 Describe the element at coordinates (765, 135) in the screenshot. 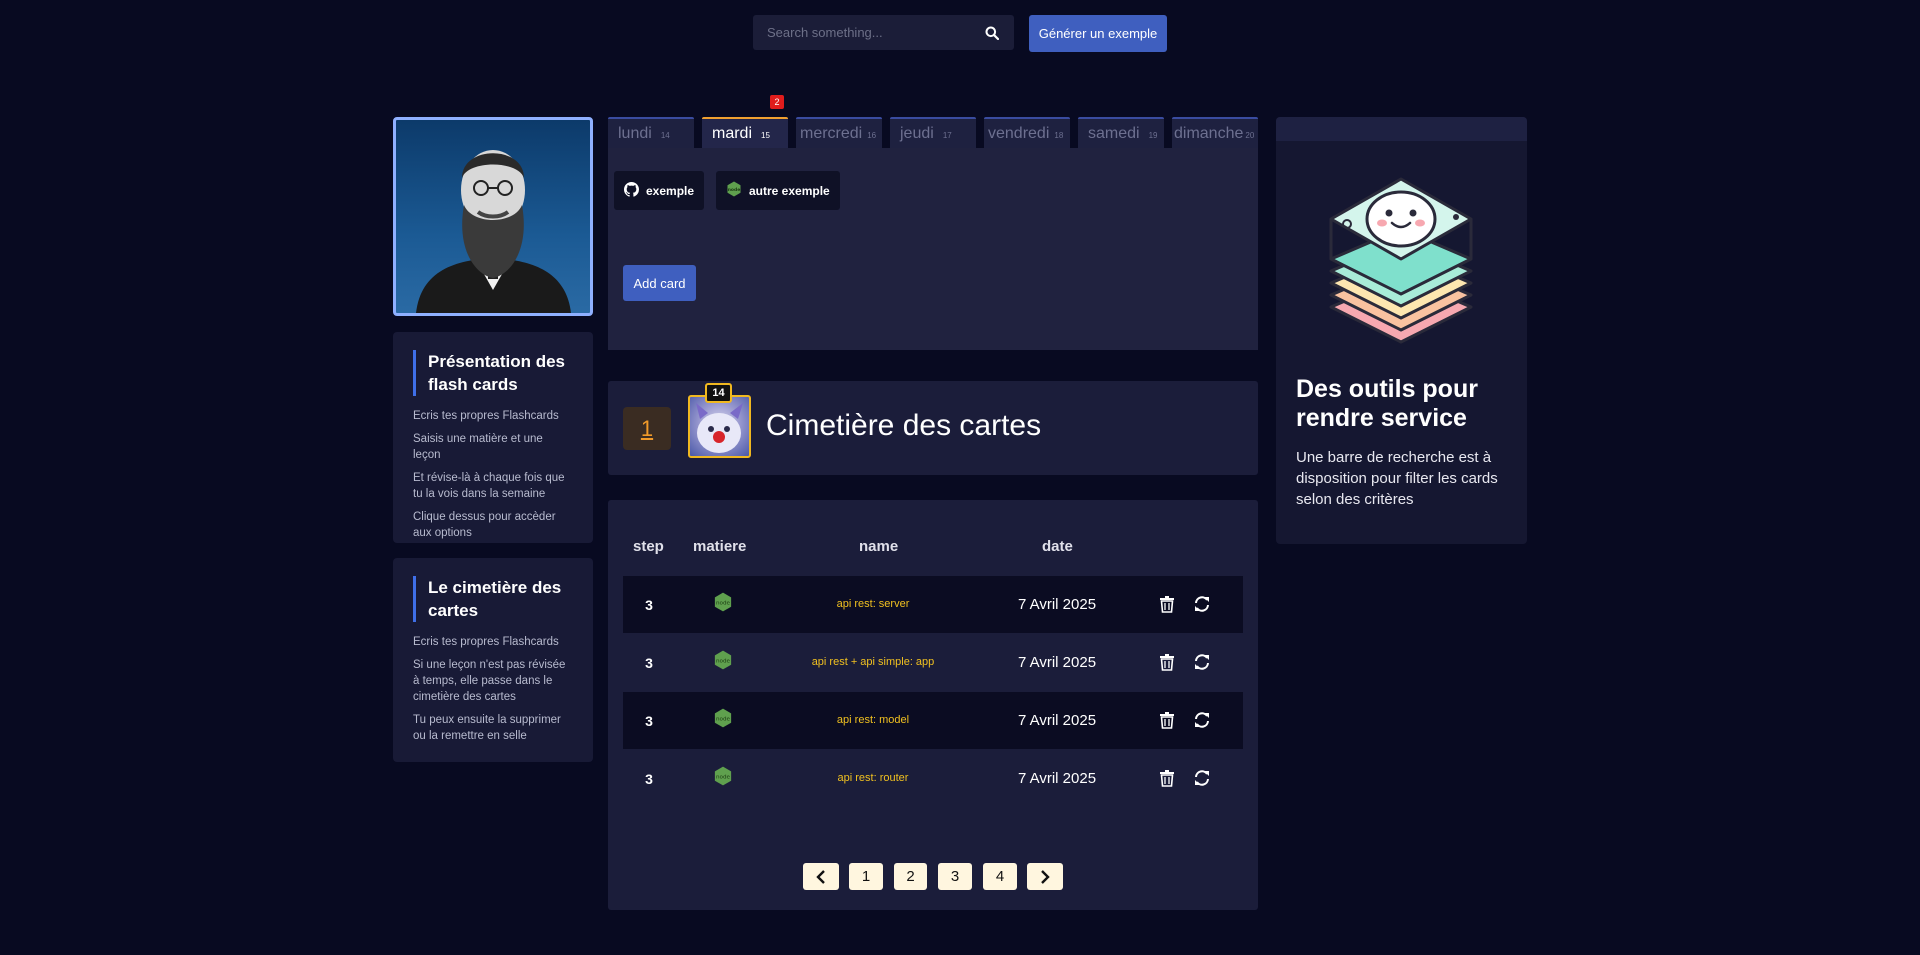

I see `tab-day-number: 15` at that location.